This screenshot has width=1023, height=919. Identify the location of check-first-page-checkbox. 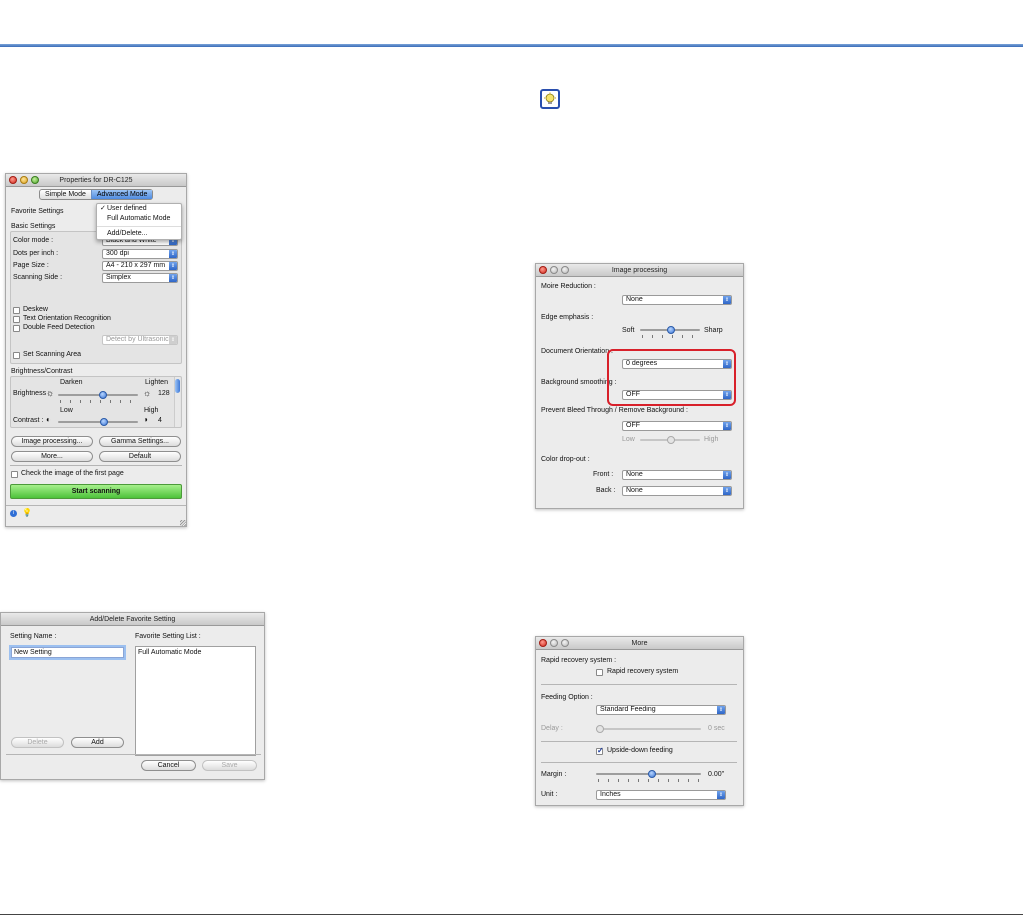
(14, 474).